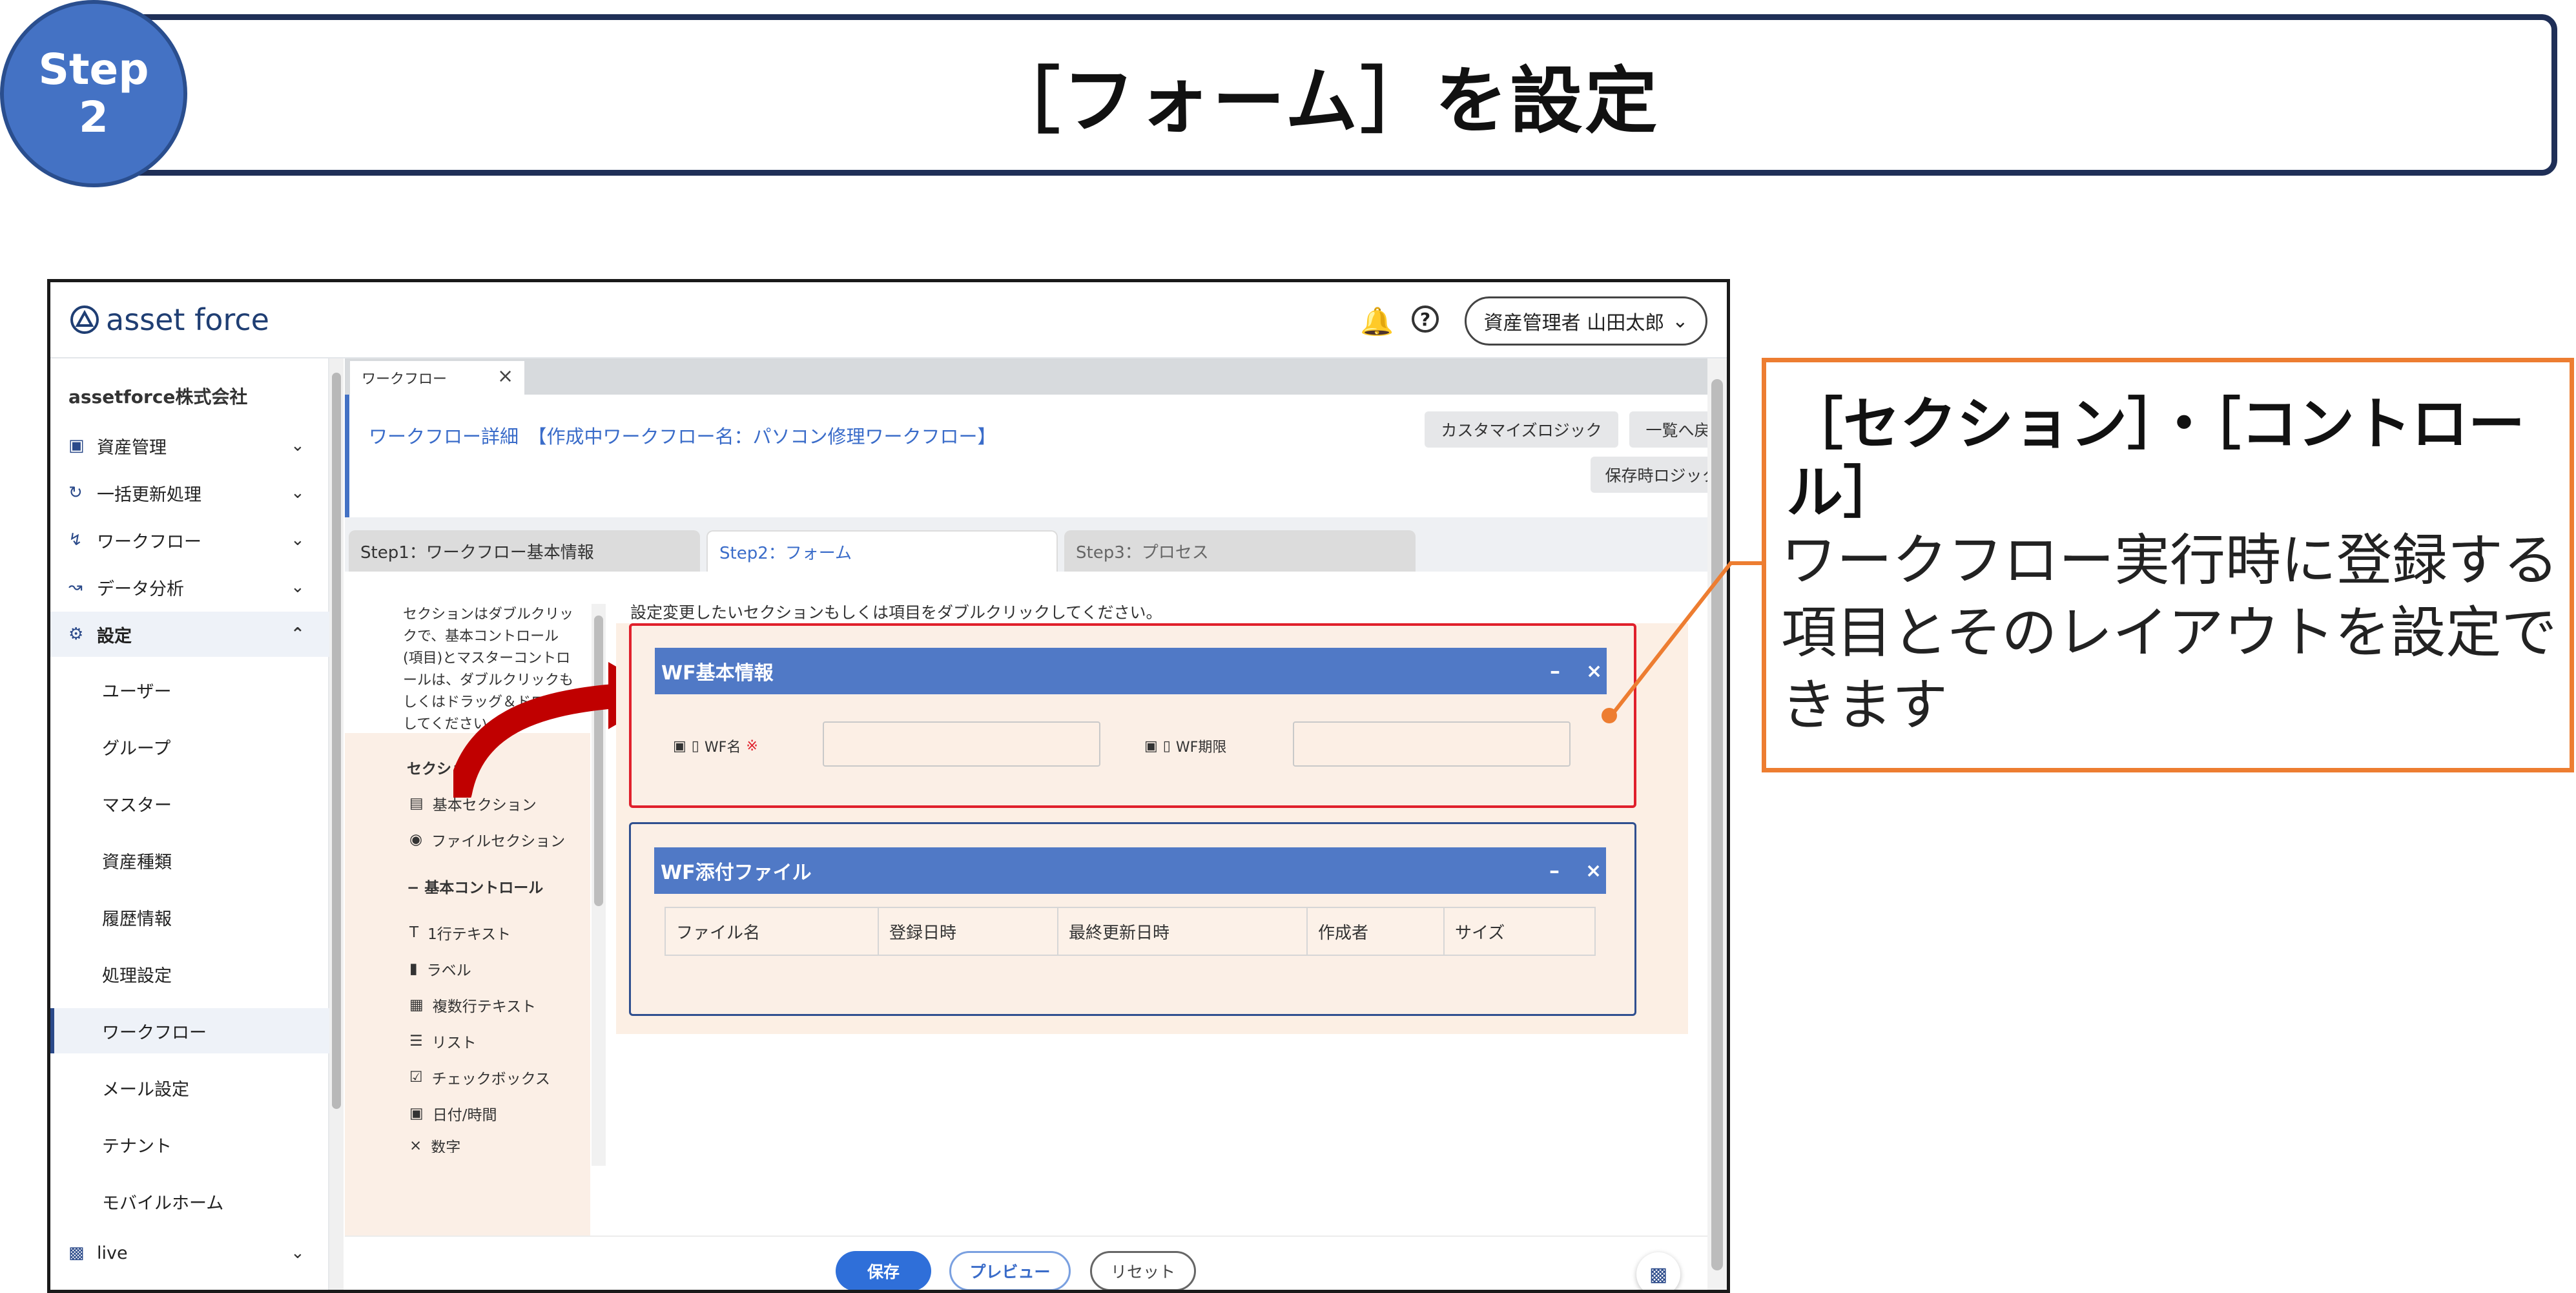 This screenshot has height=1293, width=2576. What do you see at coordinates (154, 1032) in the screenshot?
I see `sidebar-sub-label: ワークフロー` at bounding box center [154, 1032].